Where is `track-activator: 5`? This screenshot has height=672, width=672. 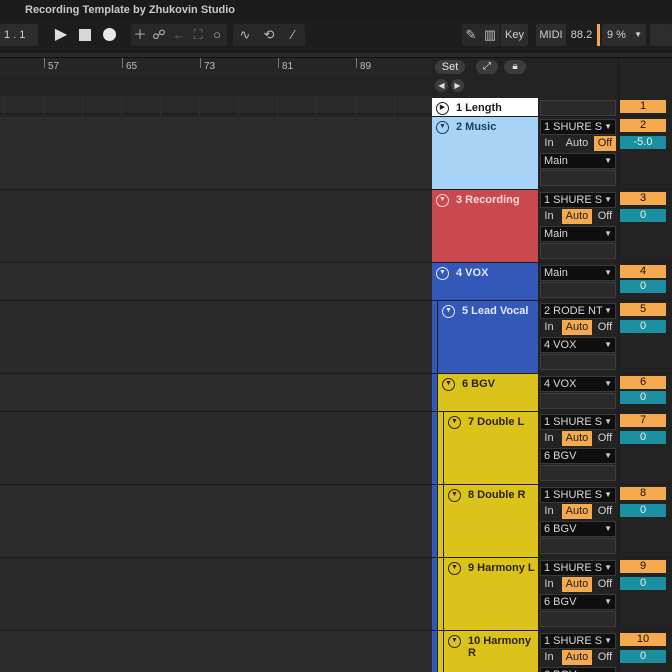
track-activator: 5 is located at coordinates (643, 309).